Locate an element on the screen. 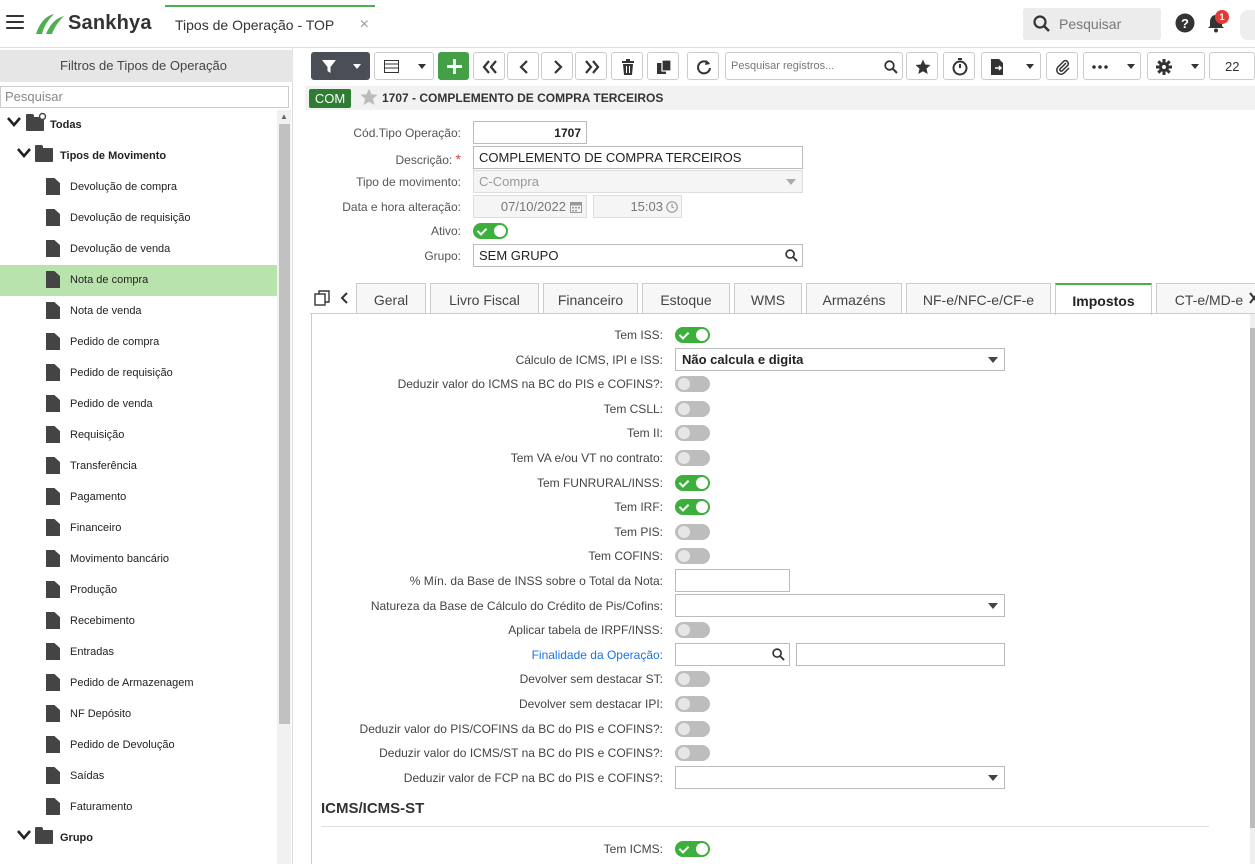  grupo-field: SEM GRUPO is located at coordinates (638, 255).